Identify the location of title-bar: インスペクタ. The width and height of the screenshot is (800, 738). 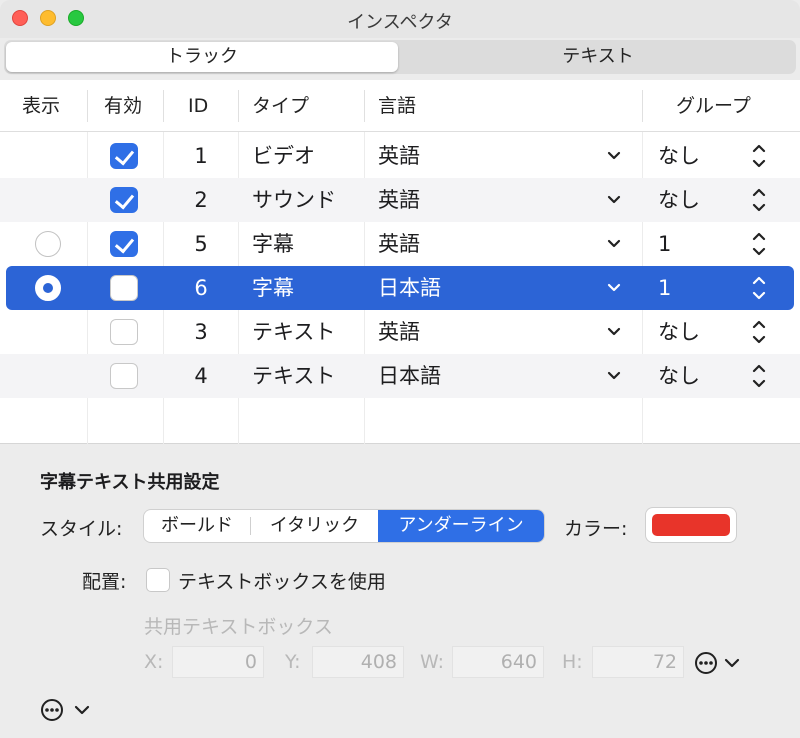
(400, 19).